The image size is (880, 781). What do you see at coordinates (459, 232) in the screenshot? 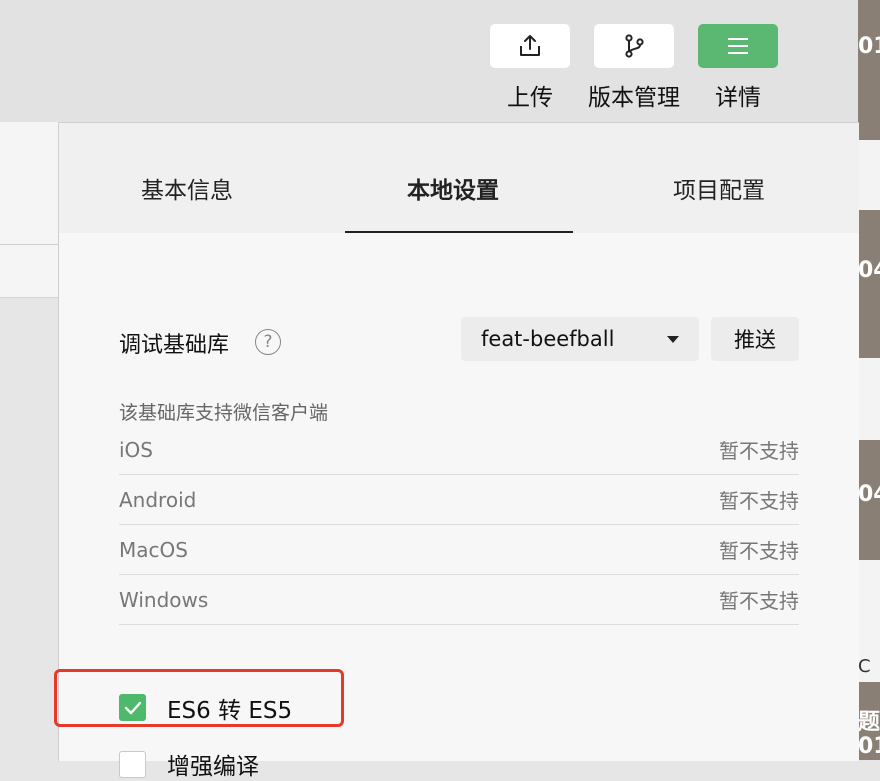
I see `active-tab-indicator` at bounding box center [459, 232].